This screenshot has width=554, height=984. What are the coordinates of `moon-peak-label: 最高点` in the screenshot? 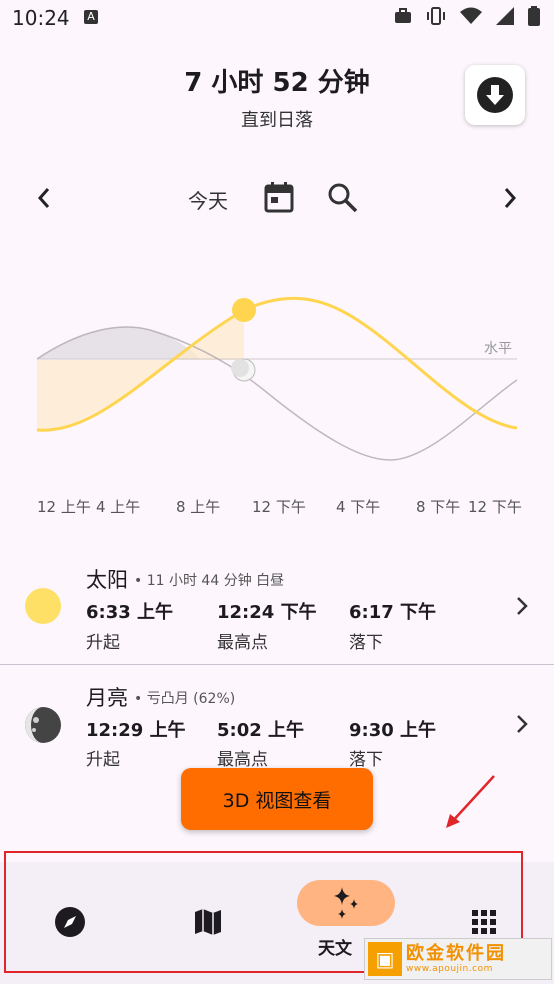 It's located at (242, 760).